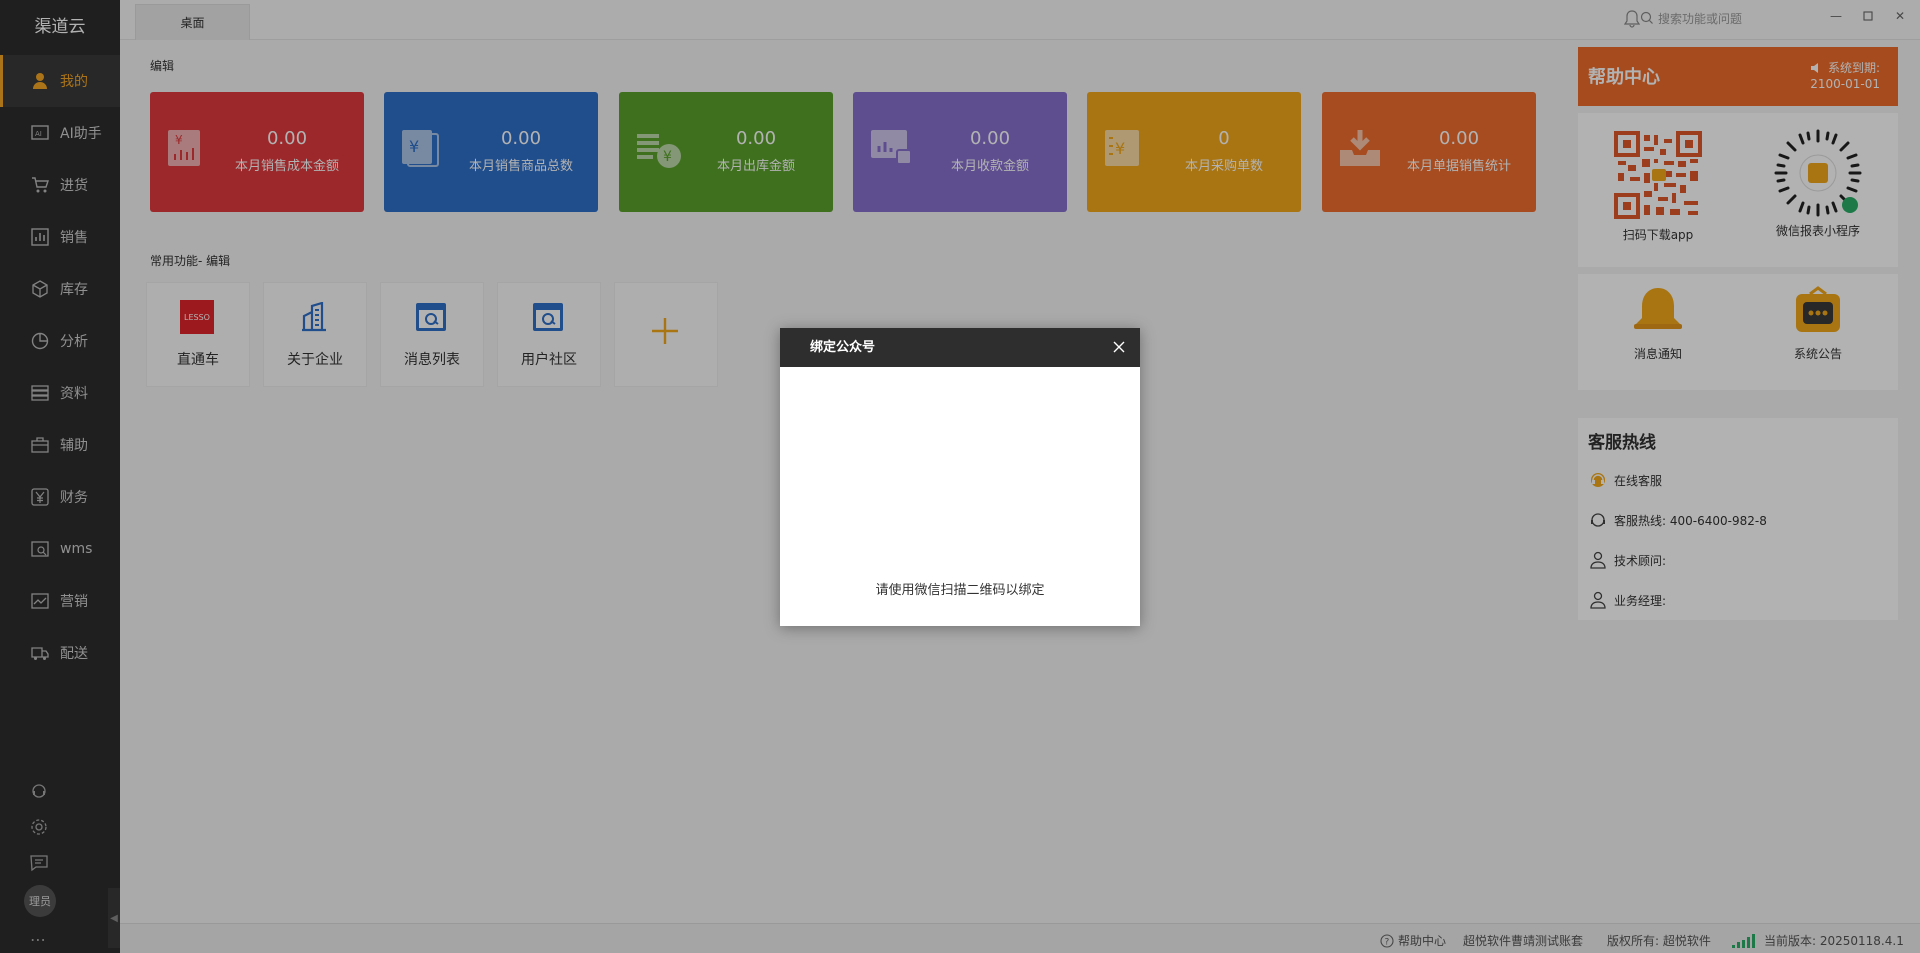  Describe the element at coordinates (960, 590) in the screenshot. I see `dialog-message: 请使用微信扫描二维码以绑定` at that location.